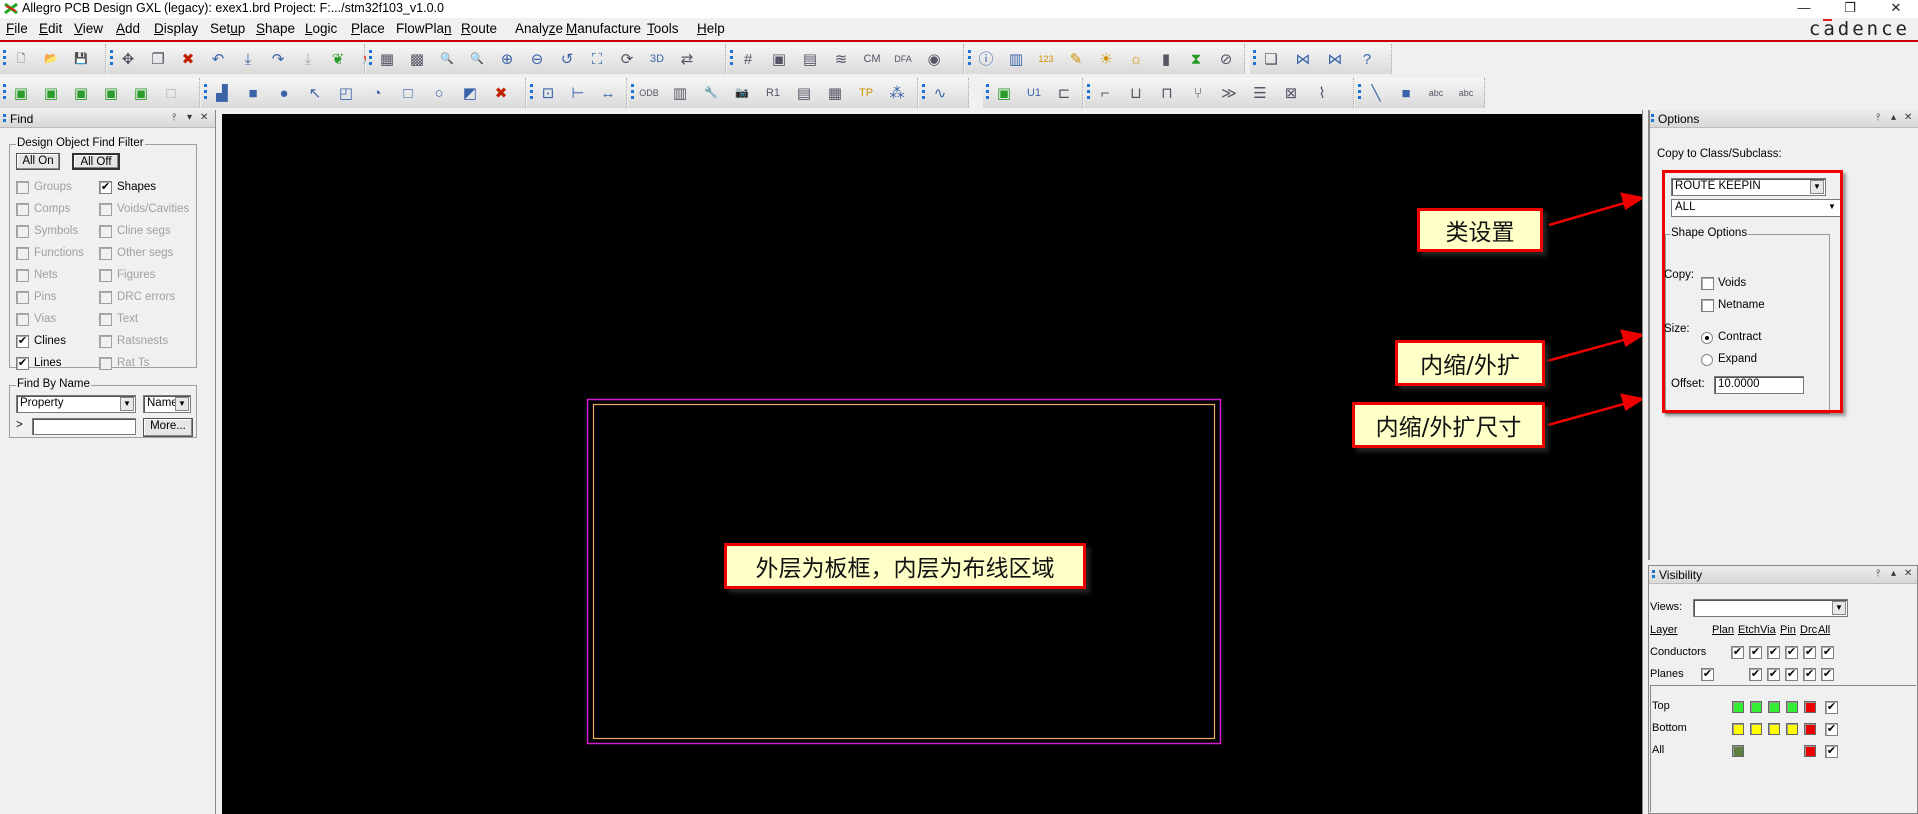  What do you see at coordinates (1773, 674) in the screenshot?
I see `planes-vis-checkbox-2: ✔` at bounding box center [1773, 674].